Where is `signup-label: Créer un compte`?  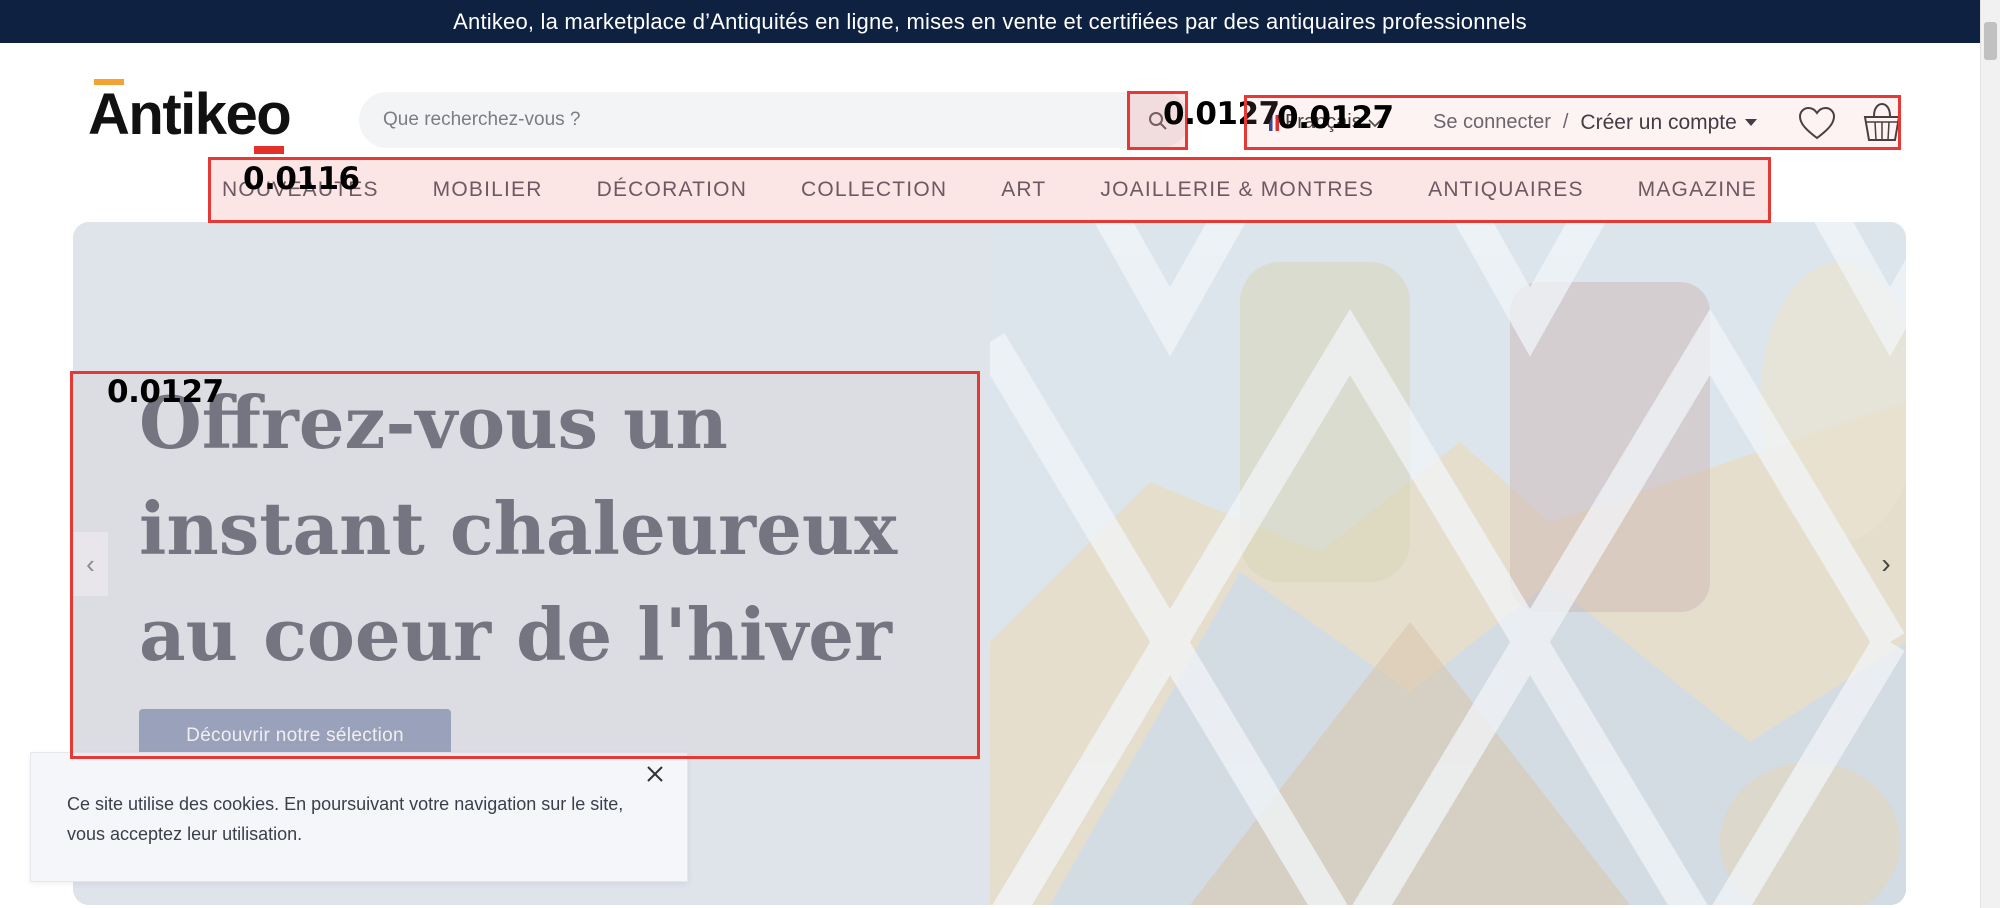
signup-label: Créer un compte is located at coordinates (1658, 122).